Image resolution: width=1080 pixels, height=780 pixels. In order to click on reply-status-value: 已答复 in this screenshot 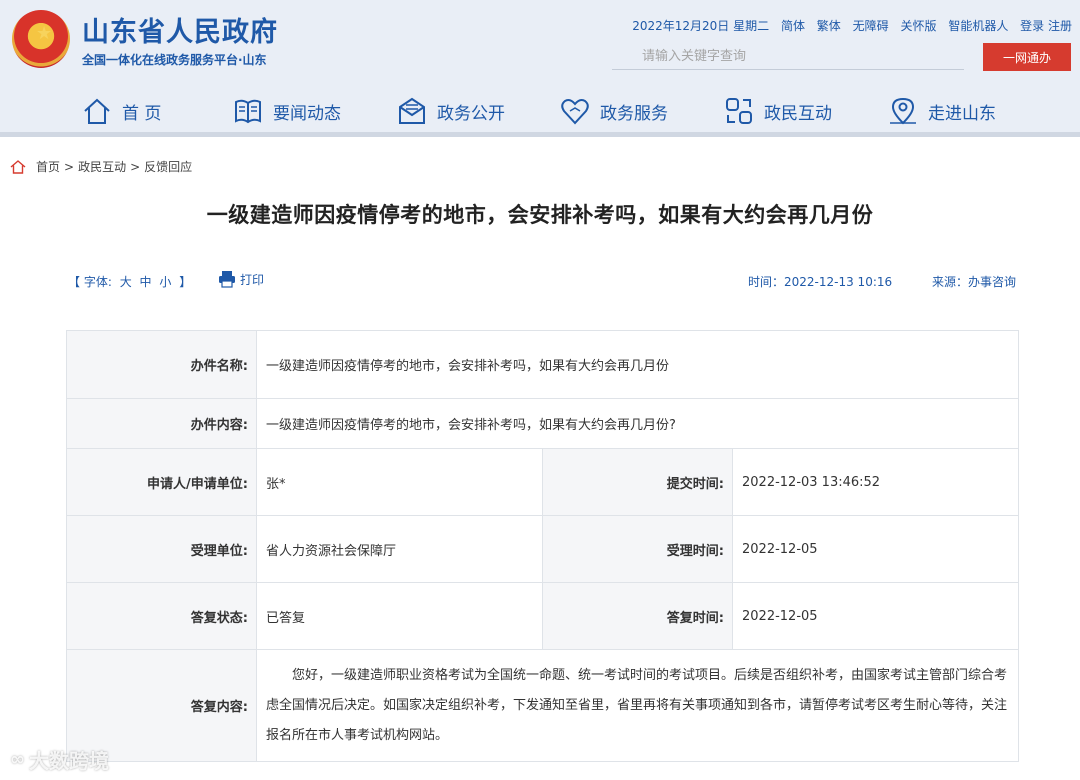, I will do `click(399, 616)`.